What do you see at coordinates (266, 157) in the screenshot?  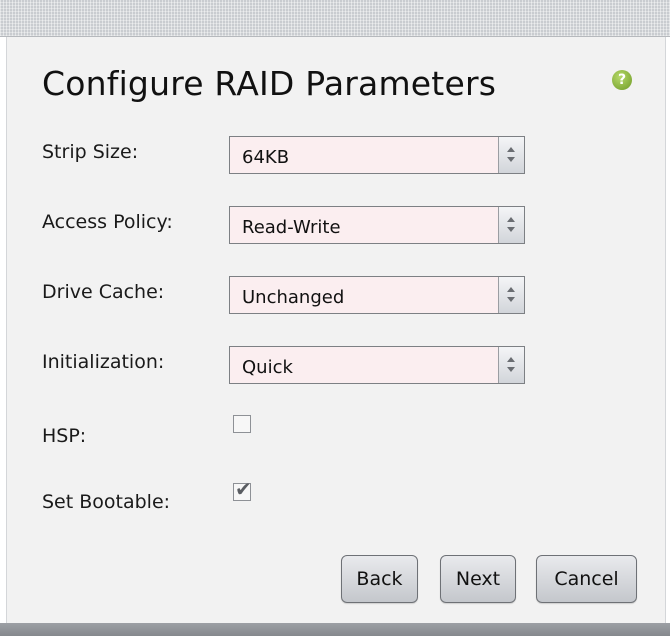 I see `strip-size-value: 64KB` at bounding box center [266, 157].